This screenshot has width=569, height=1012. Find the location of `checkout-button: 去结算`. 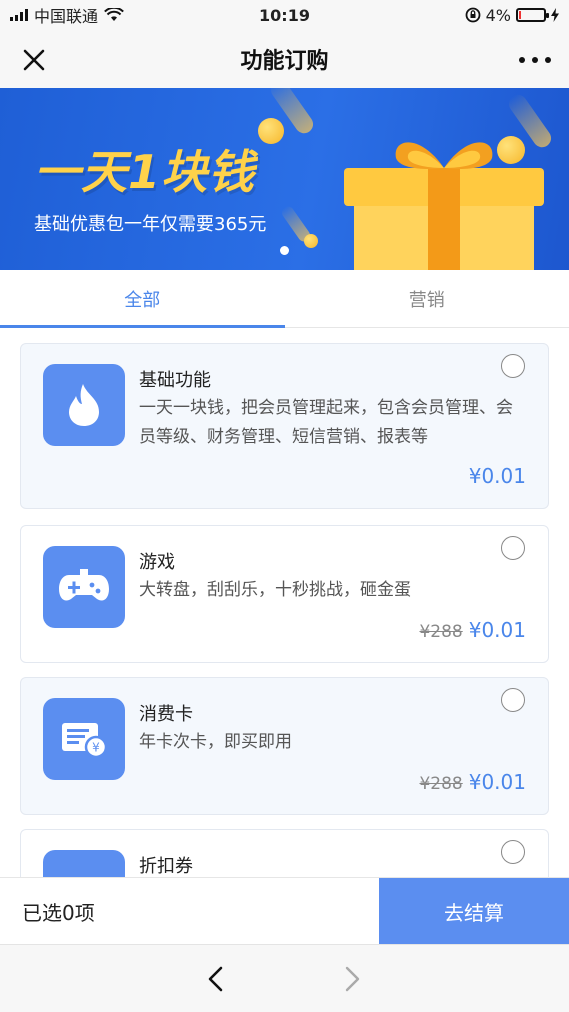

checkout-button: 去结算 is located at coordinates (474, 911).